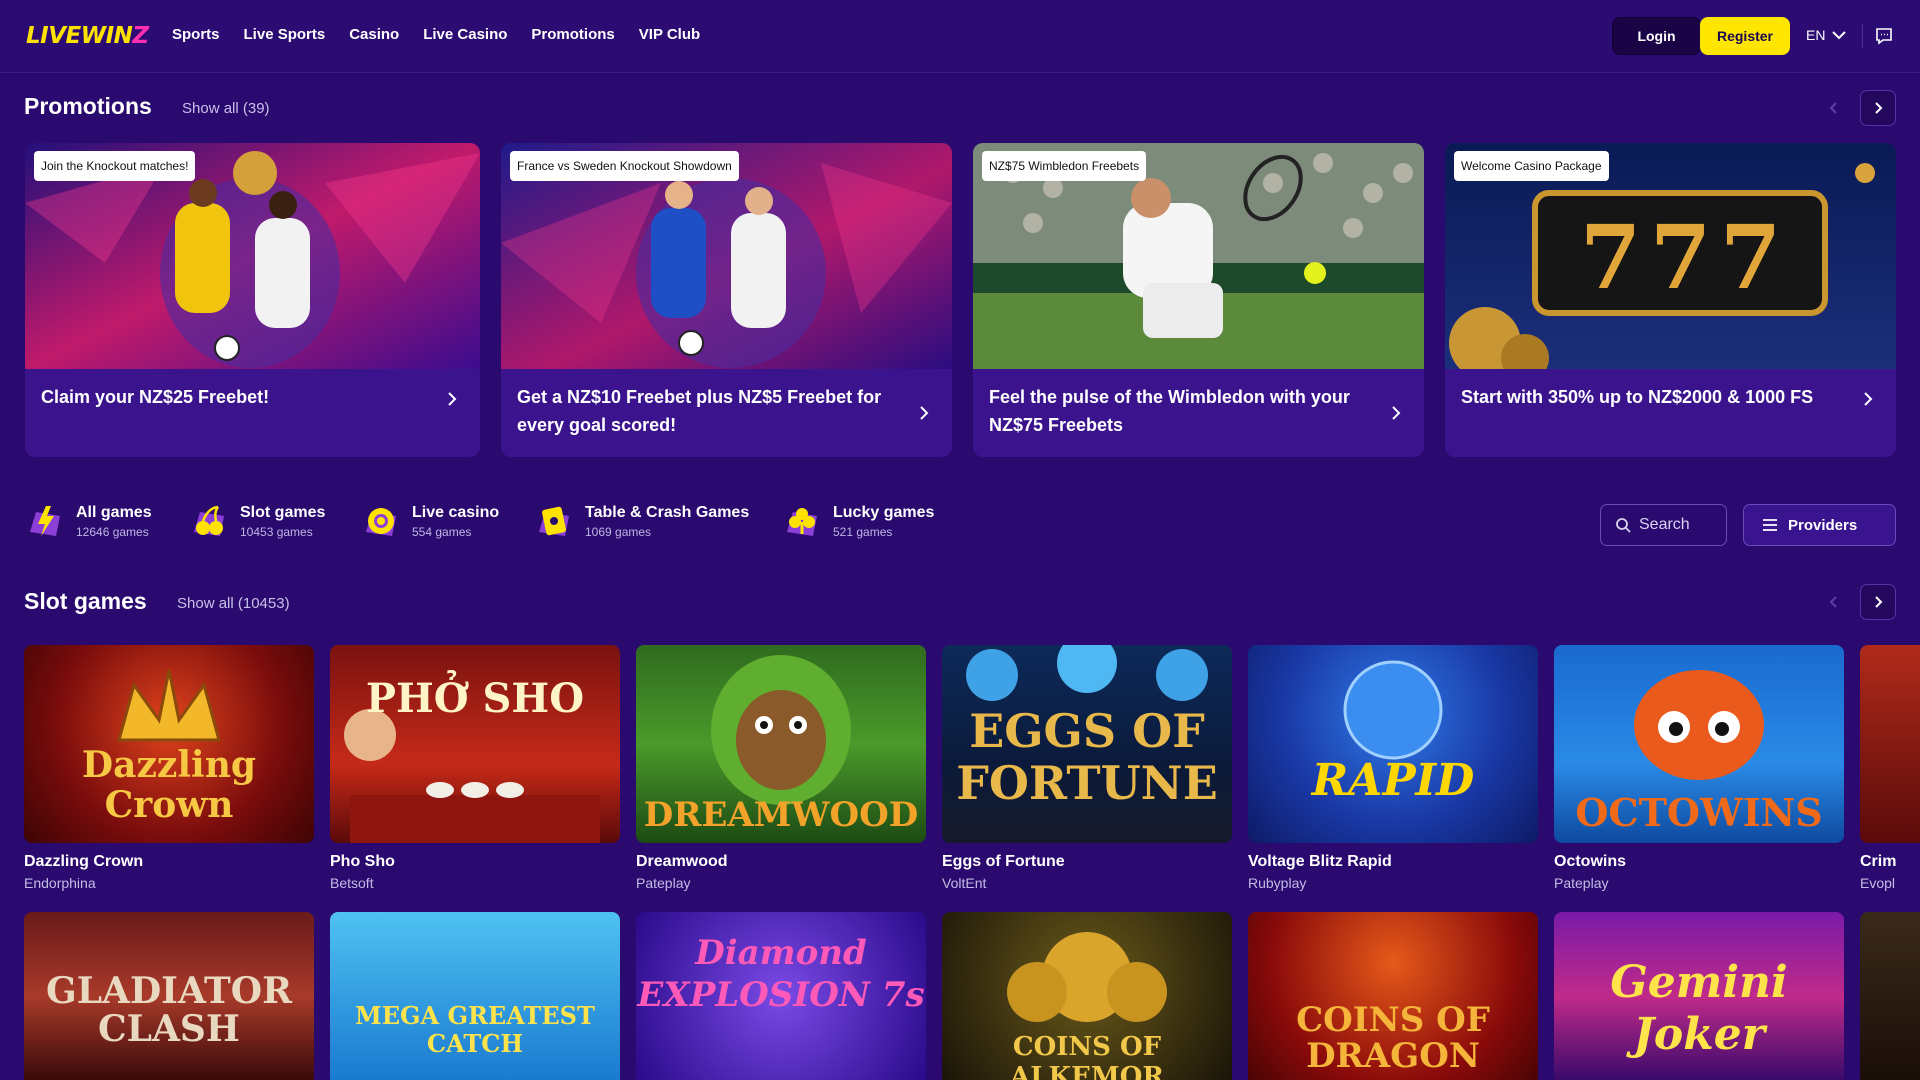 Image resolution: width=1920 pixels, height=1080 pixels. What do you see at coordinates (169, 1010) in the screenshot?
I see `game-art-title: GLADIATOR CLASH` at bounding box center [169, 1010].